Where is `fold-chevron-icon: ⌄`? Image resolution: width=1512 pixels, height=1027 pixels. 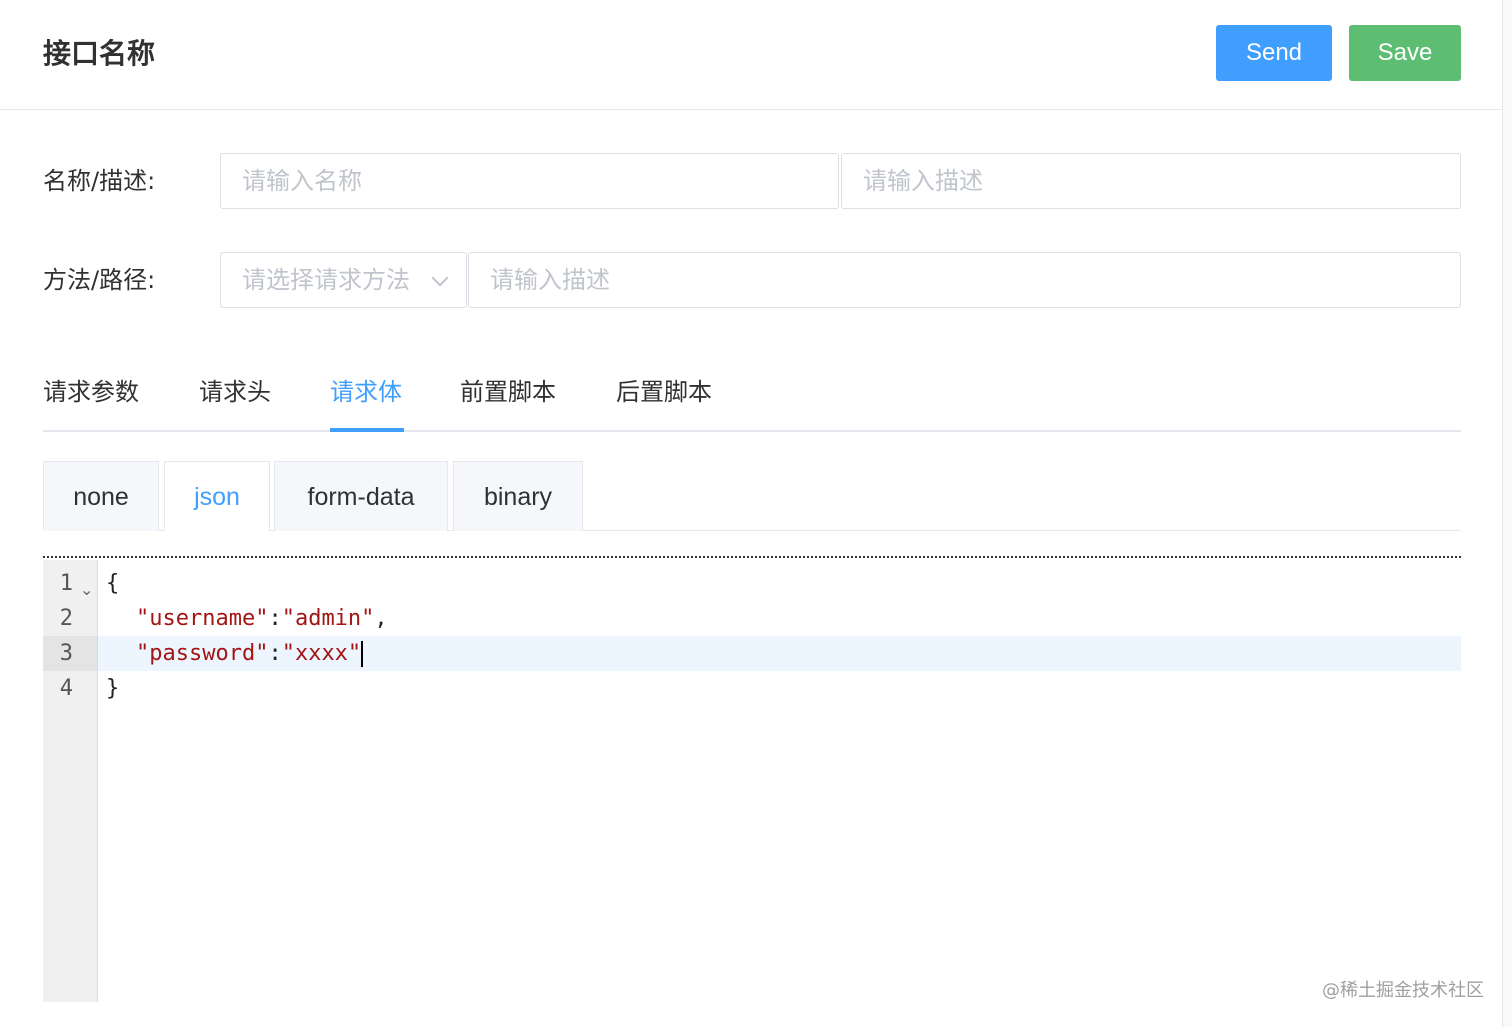 fold-chevron-icon: ⌄ is located at coordinates (86, 589).